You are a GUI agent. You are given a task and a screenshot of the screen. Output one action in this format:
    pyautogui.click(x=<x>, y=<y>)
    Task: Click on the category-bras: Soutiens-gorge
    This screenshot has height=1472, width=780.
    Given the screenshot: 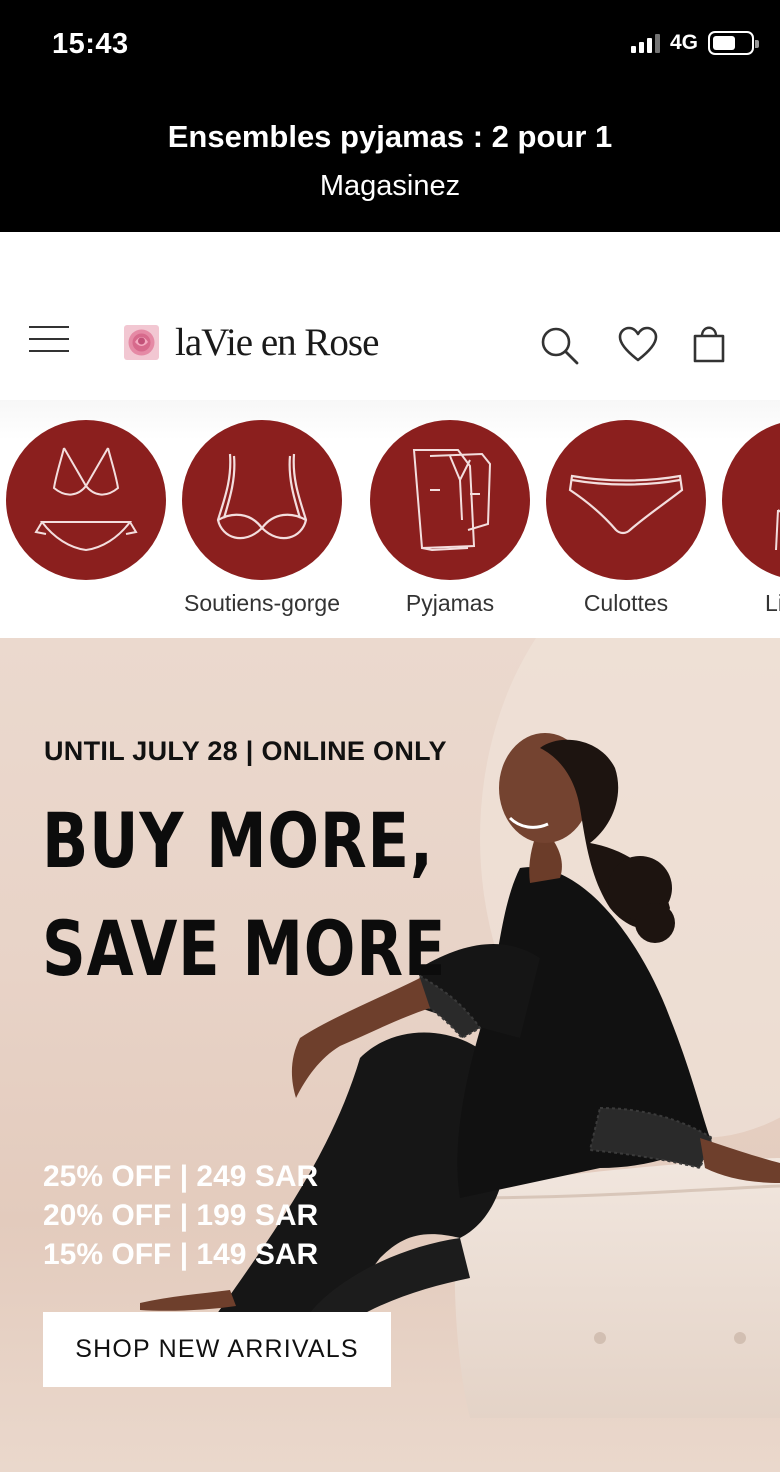 What is the action you would take?
    pyautogui.click(x=262, y=525)
    